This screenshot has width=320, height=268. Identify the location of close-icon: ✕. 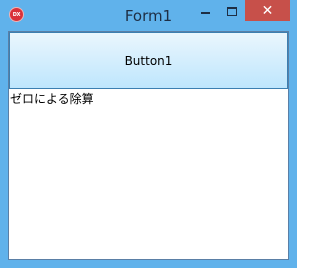
(267, 10).